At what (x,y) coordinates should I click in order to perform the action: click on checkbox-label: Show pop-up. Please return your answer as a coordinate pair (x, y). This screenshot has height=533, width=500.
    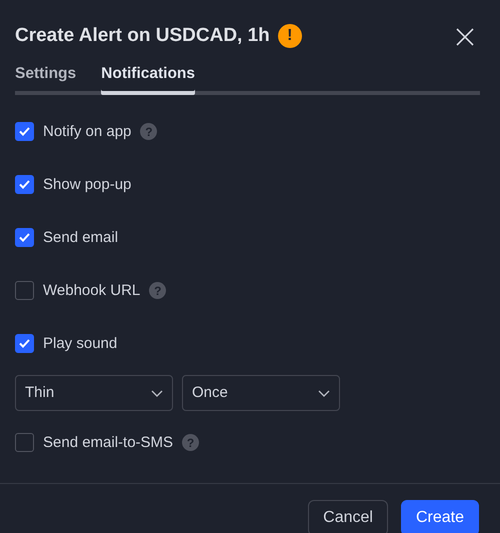
    Looking at the image, I should click on (87, 184).